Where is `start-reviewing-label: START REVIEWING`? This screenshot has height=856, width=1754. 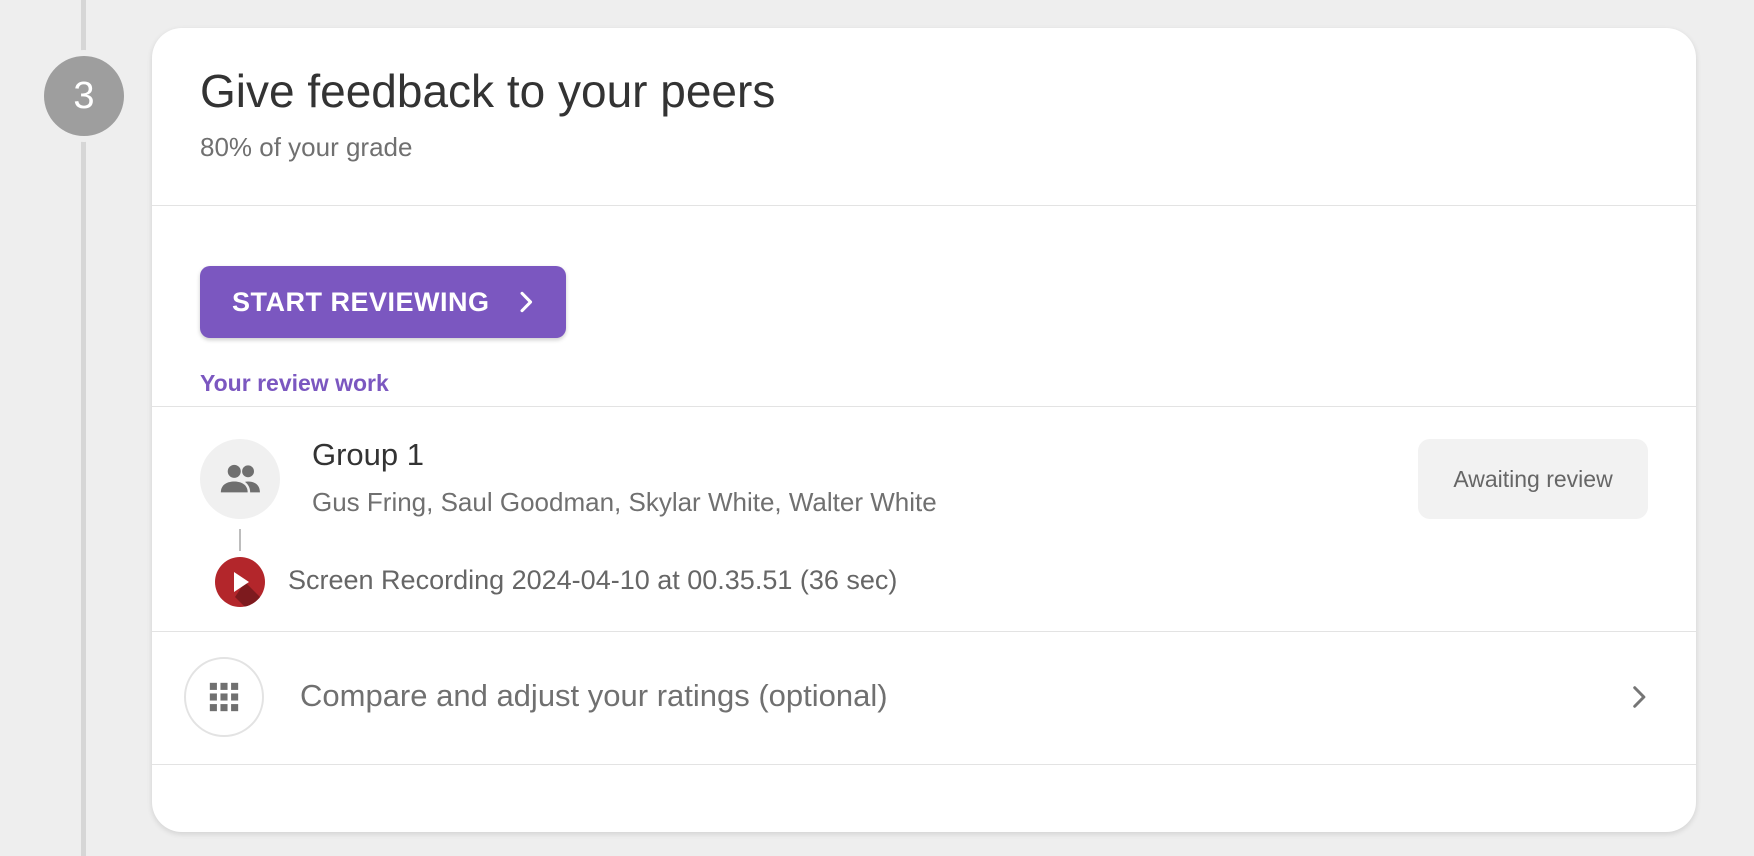 start-reviewing-label: START REVIEWING is located at coordinates (361, 301).